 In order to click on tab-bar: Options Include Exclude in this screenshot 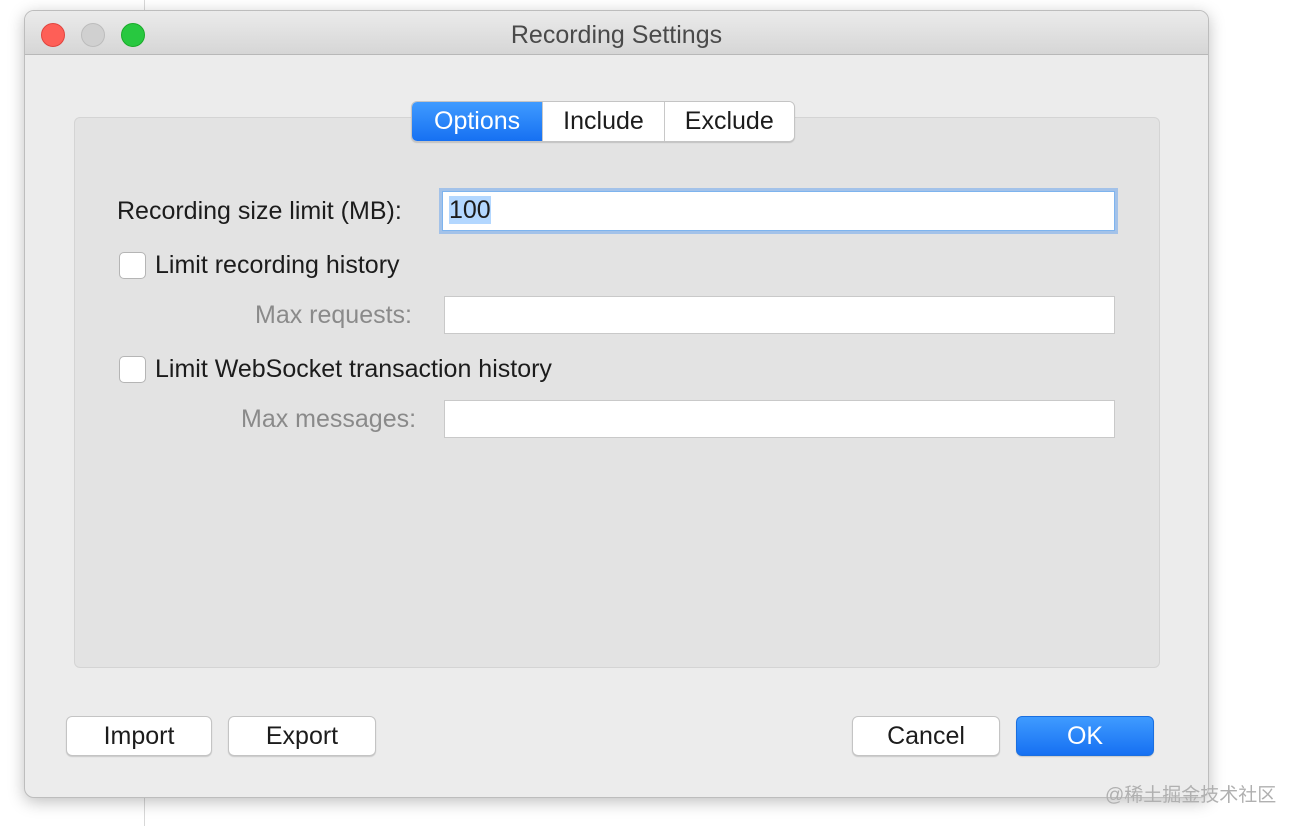, I will do `click(603, 121)`.